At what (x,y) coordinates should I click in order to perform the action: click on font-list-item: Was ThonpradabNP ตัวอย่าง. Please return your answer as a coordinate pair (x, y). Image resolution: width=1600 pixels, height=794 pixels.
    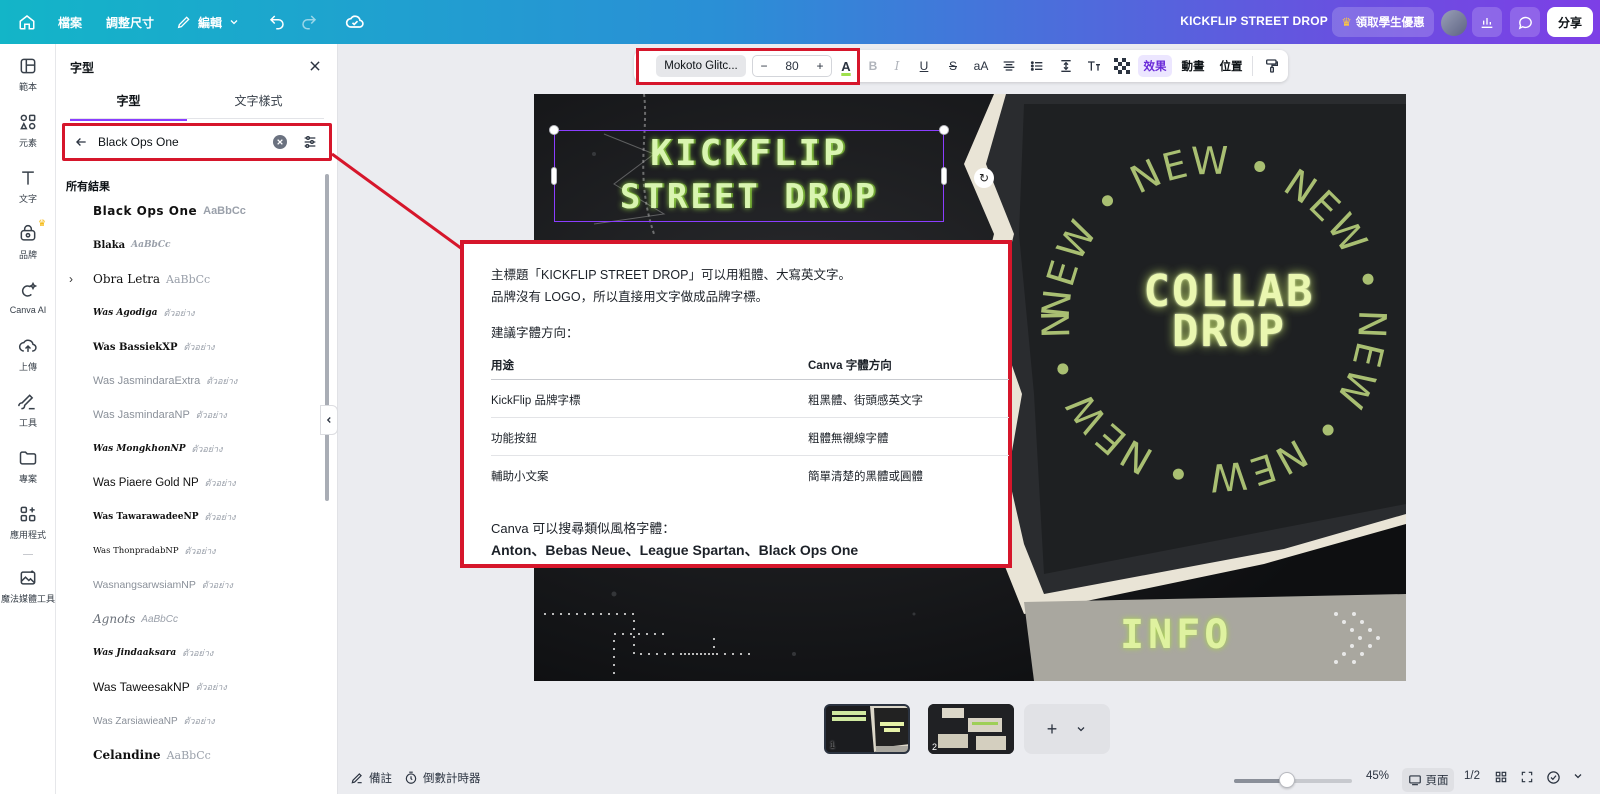
    Looking at the image, I should click on (191, 551).